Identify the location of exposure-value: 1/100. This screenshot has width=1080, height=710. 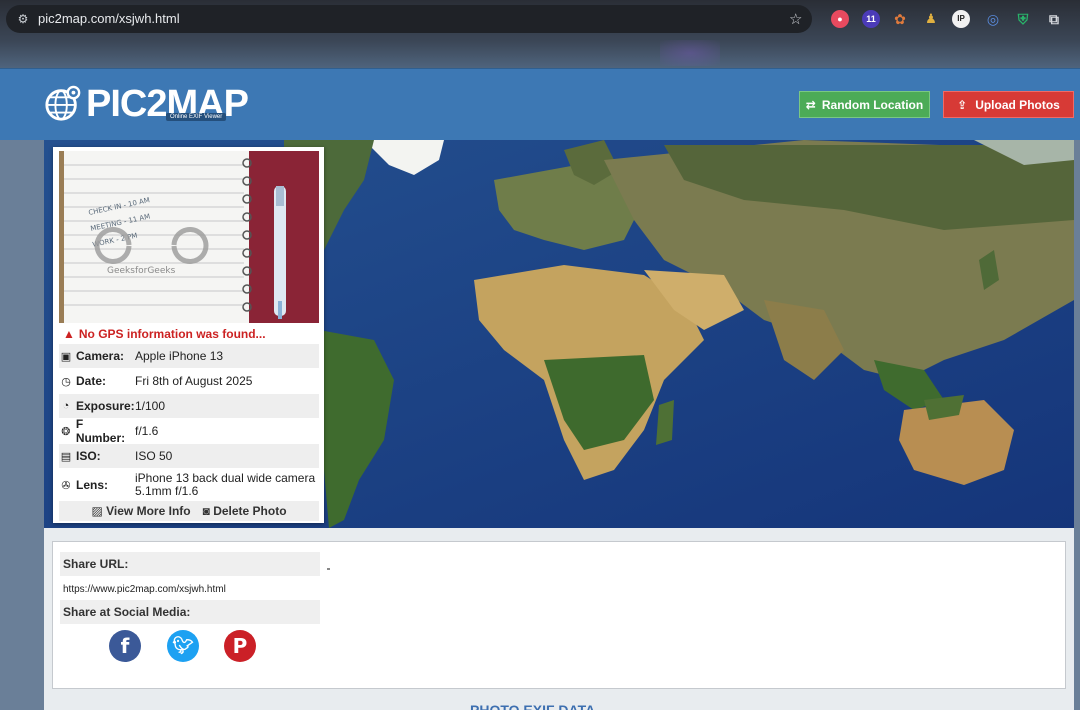
(150, 406).